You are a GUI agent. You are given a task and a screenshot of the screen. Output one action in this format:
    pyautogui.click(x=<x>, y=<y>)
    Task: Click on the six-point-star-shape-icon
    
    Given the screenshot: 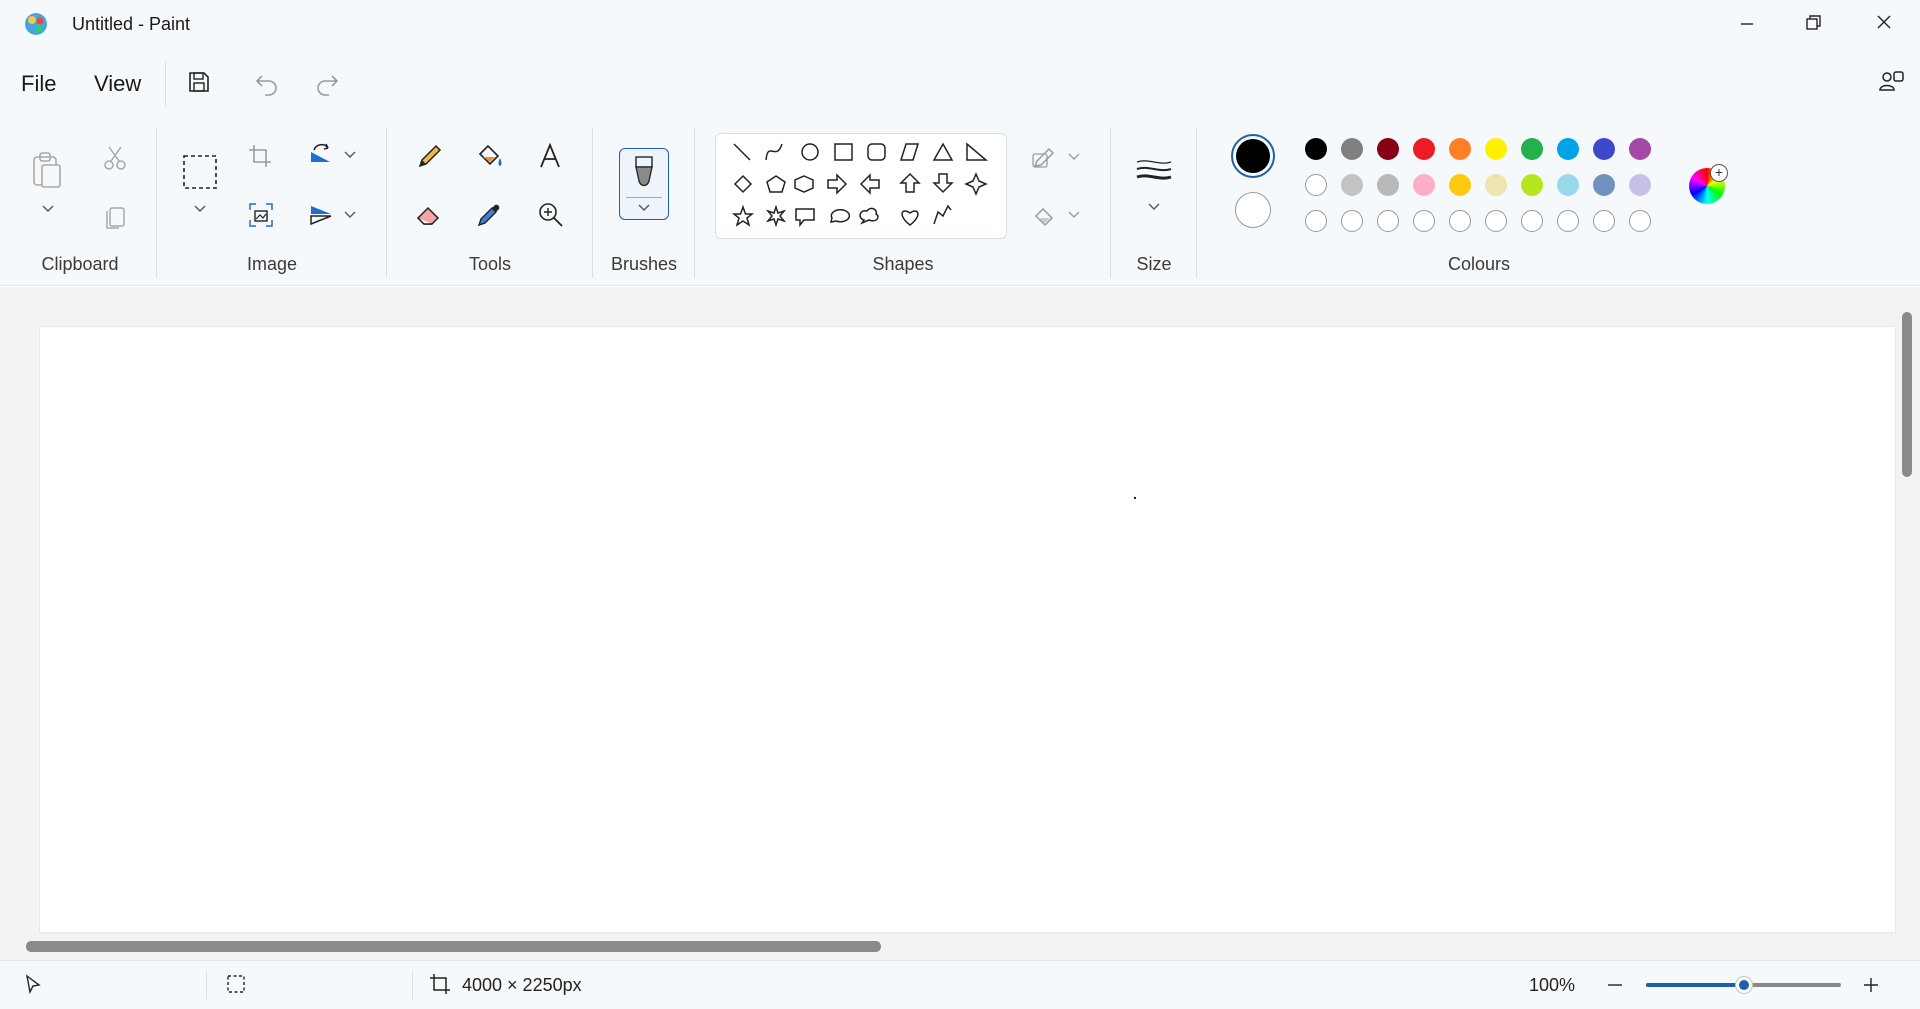 What is the action you would take?
    pyautogui.click(x=776, y=216)
    